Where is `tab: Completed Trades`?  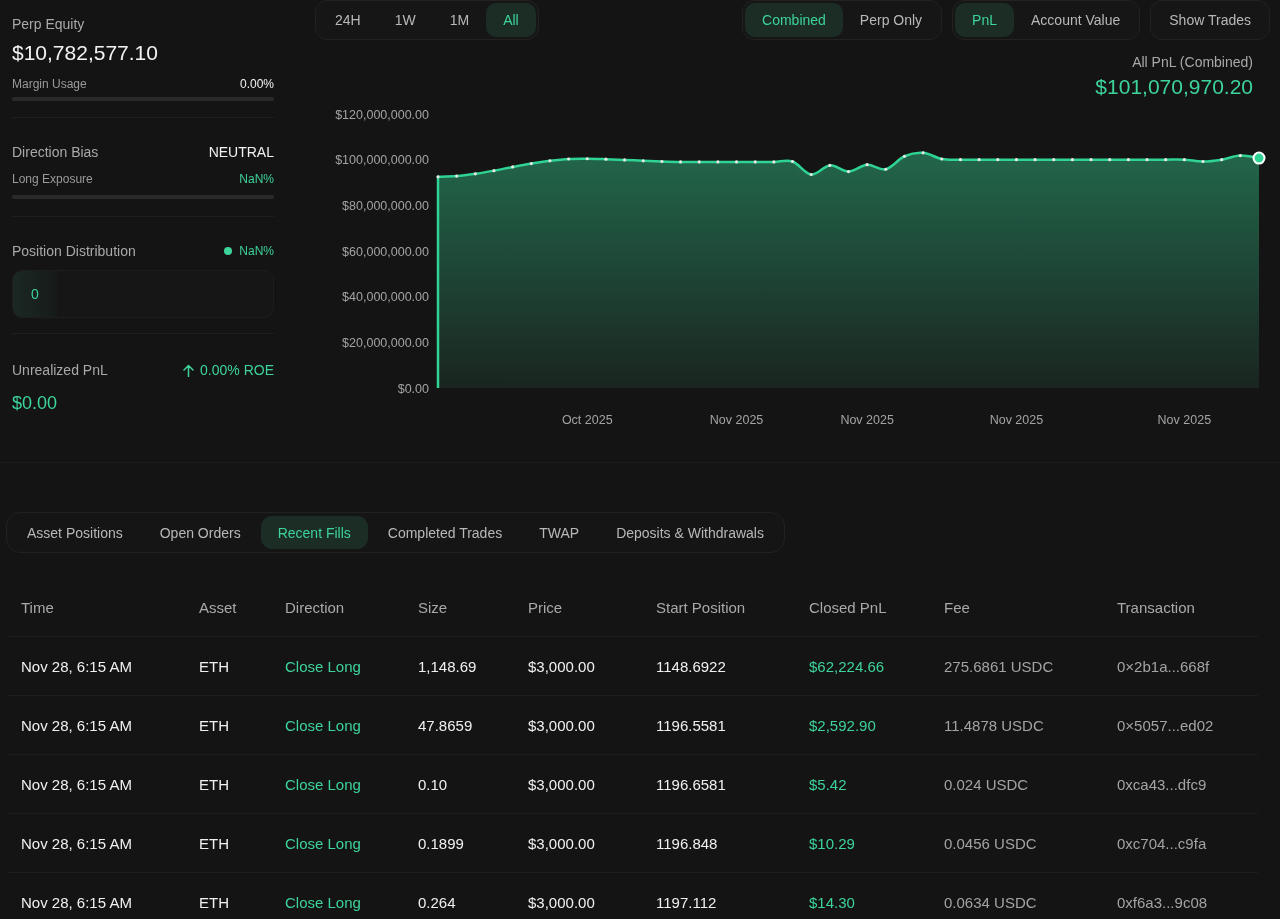
tab: Completed Trades is located at coordinates (445, 532).